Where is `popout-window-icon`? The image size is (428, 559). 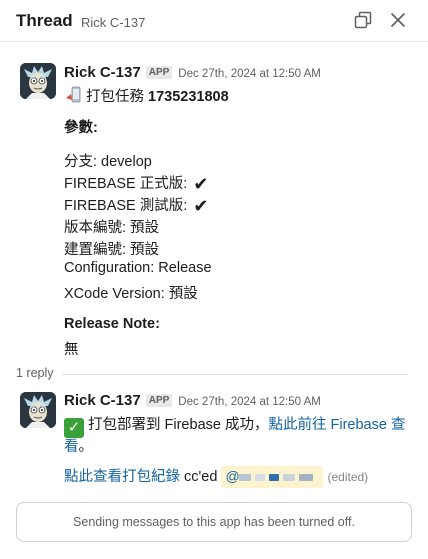
popout-window-icon is located at coordinates (363, 20).